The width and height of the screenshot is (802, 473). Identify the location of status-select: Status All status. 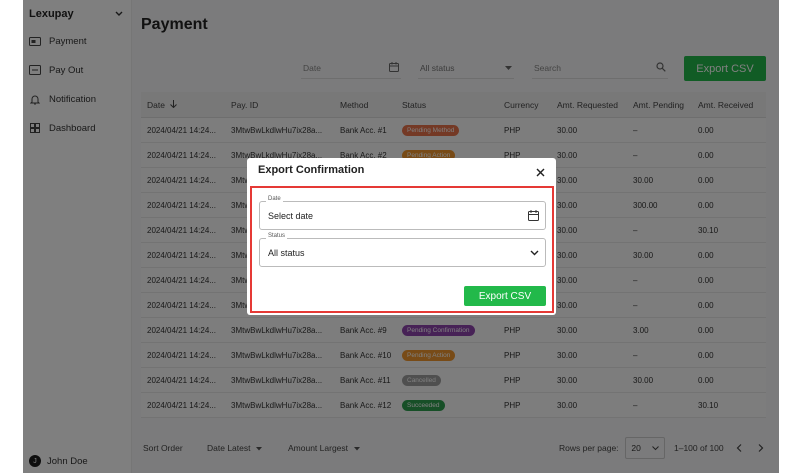
(402, 250).